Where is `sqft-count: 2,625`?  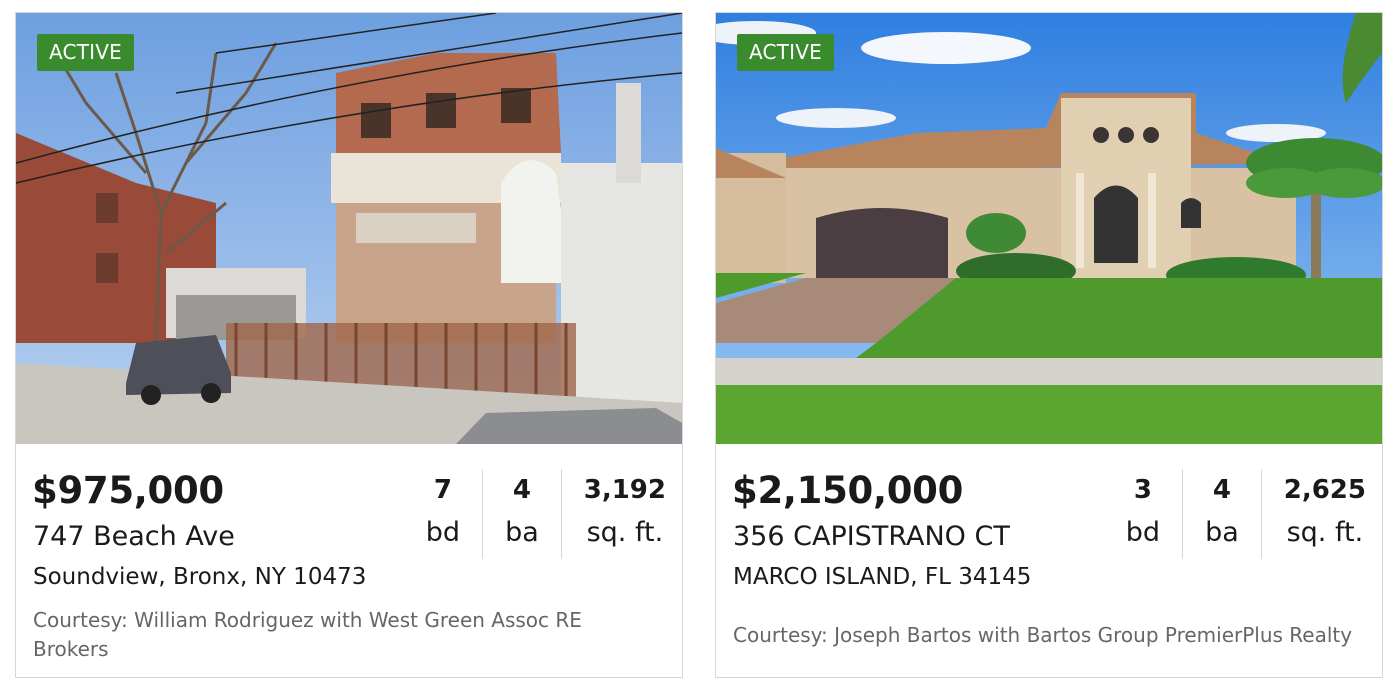
sqft-count: 2,625 is located at coordinates (1324, 490).